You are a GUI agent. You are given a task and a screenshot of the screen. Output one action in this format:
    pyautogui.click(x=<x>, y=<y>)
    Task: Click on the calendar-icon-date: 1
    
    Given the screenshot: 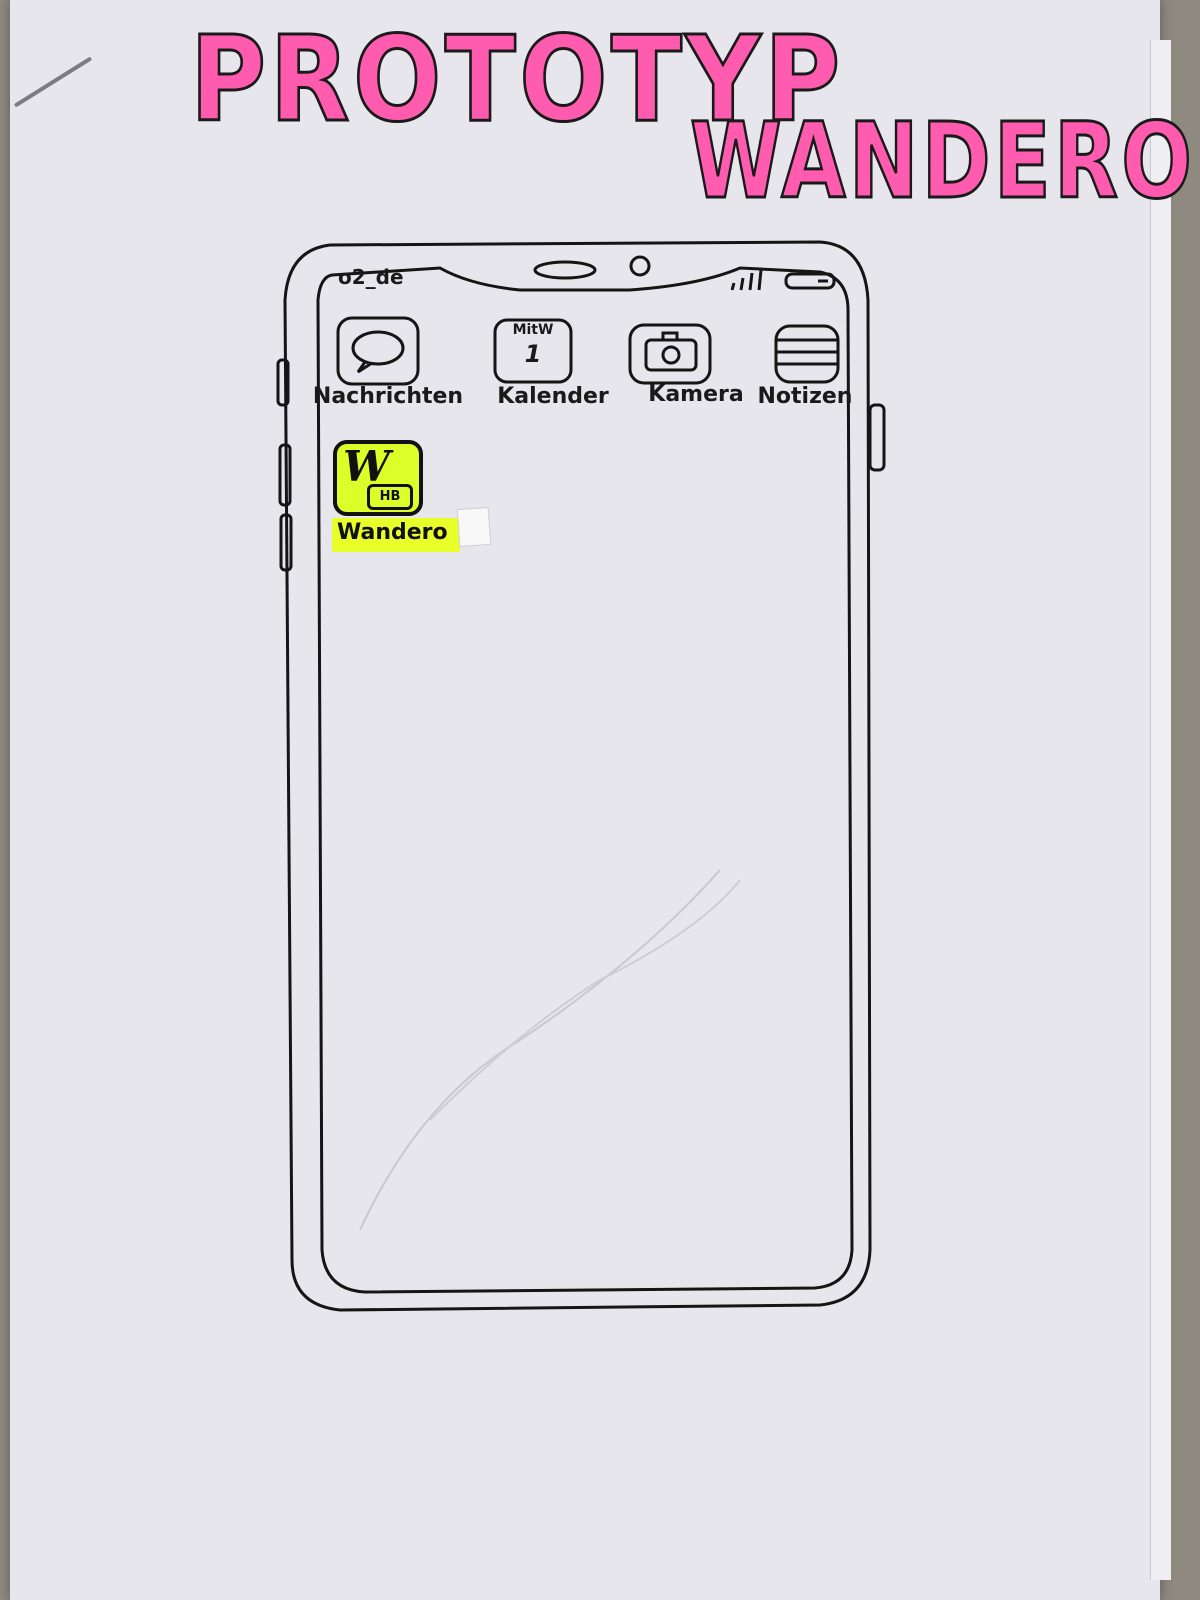 What is the action you would take?
    pyautogui.click(x=533, y=354)
    